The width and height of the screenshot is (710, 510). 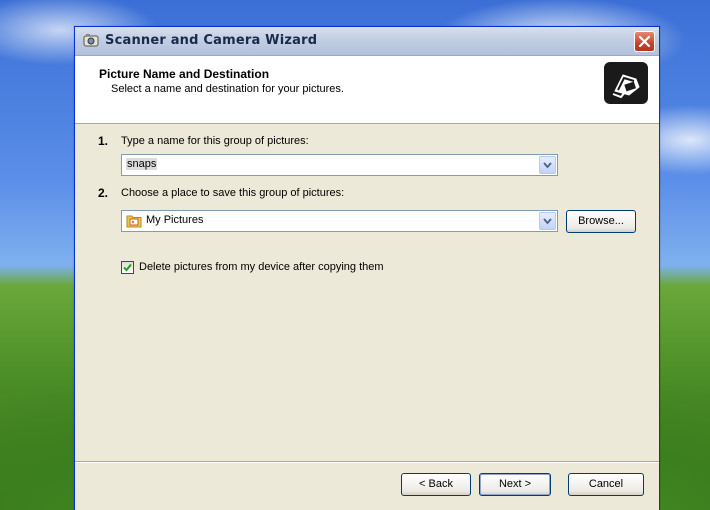 What do you see at coordinates (134, 220) in the screenshot?
I see `pictures-folder-icon` at bounding box center [134, 220].